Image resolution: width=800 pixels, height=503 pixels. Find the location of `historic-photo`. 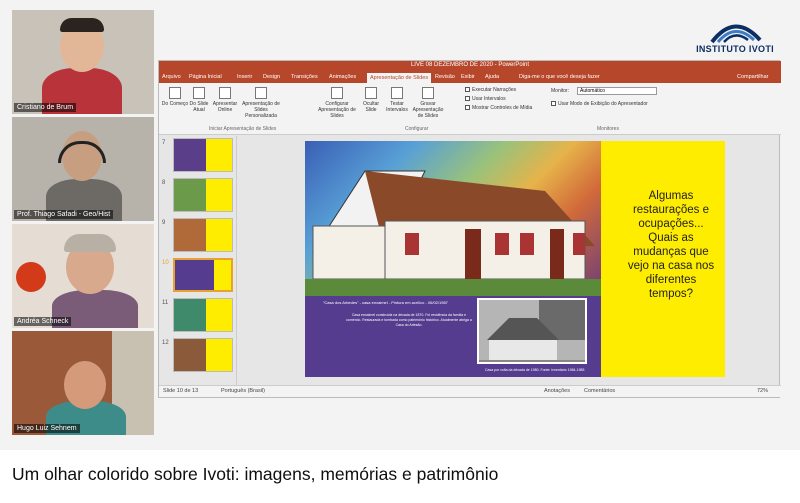

historic-photo is located at coordinates (532, 331).